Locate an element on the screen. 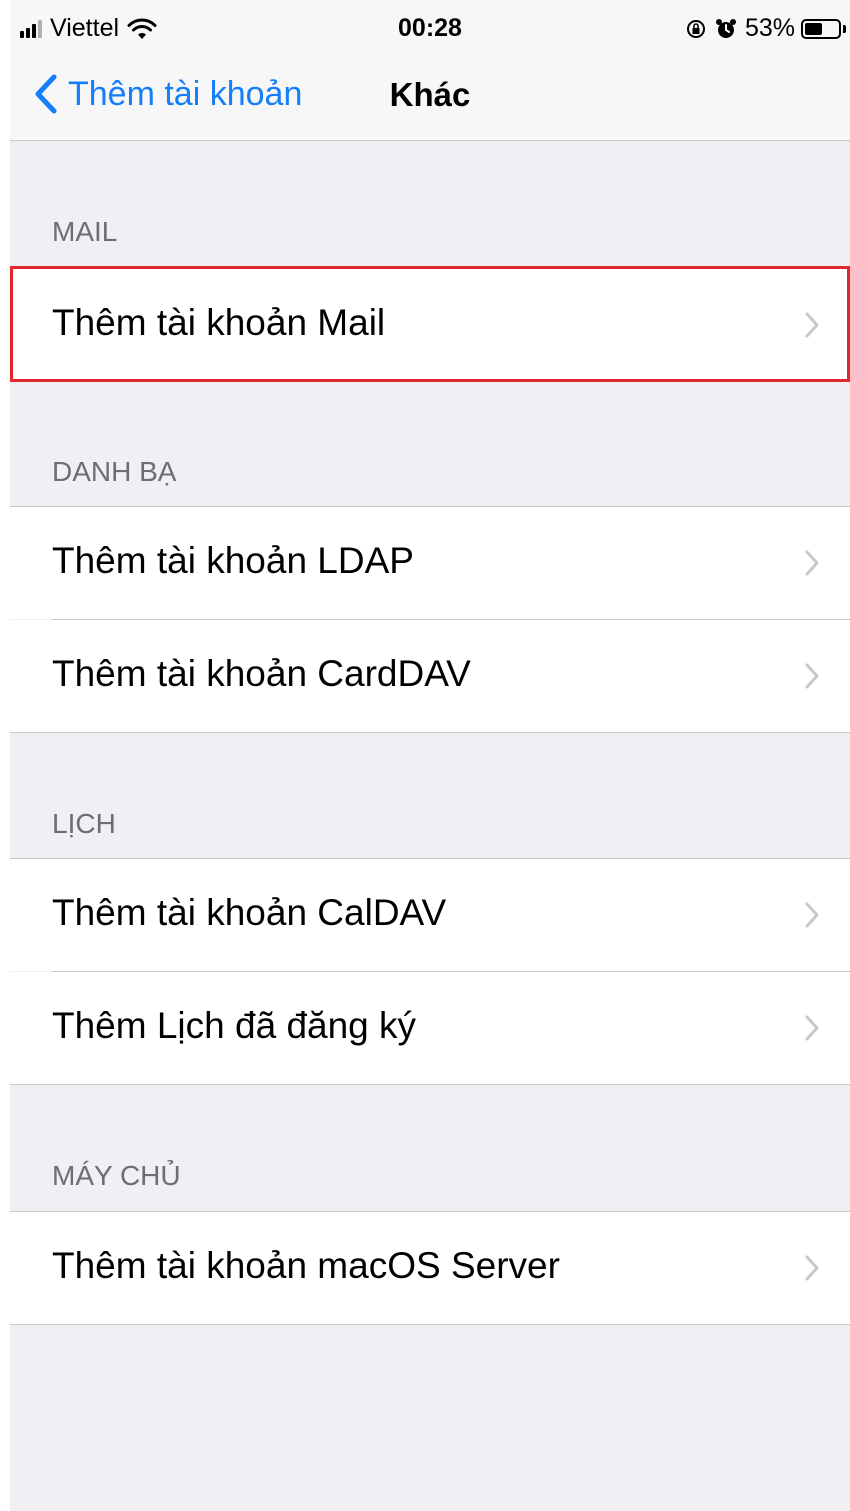  add-caldav-account-row: Thêm tài khoản CalDAV is located at coordinates (430, 915).